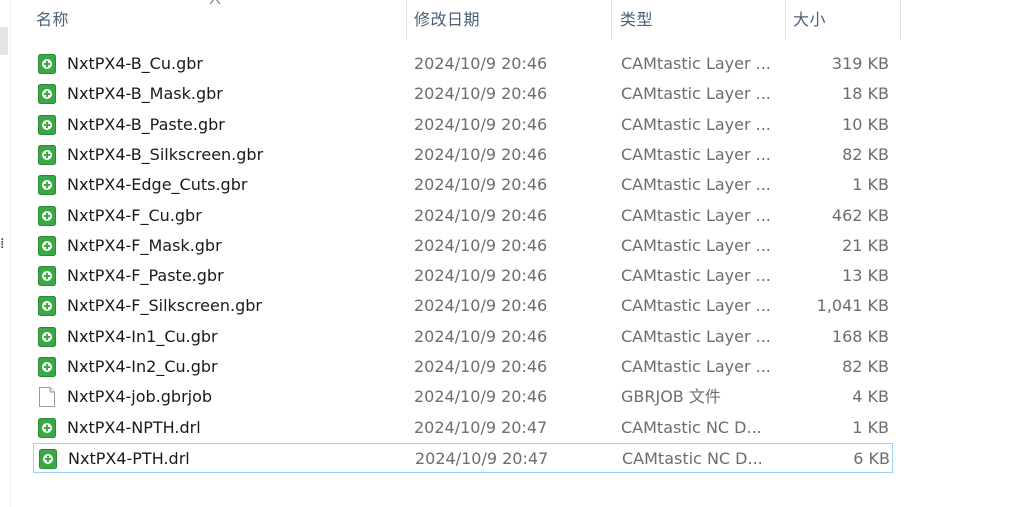 Image resolution: width=1024 pixels, height=507 pixels. I want to click on file-size: 4 KB, so click(870, 397).